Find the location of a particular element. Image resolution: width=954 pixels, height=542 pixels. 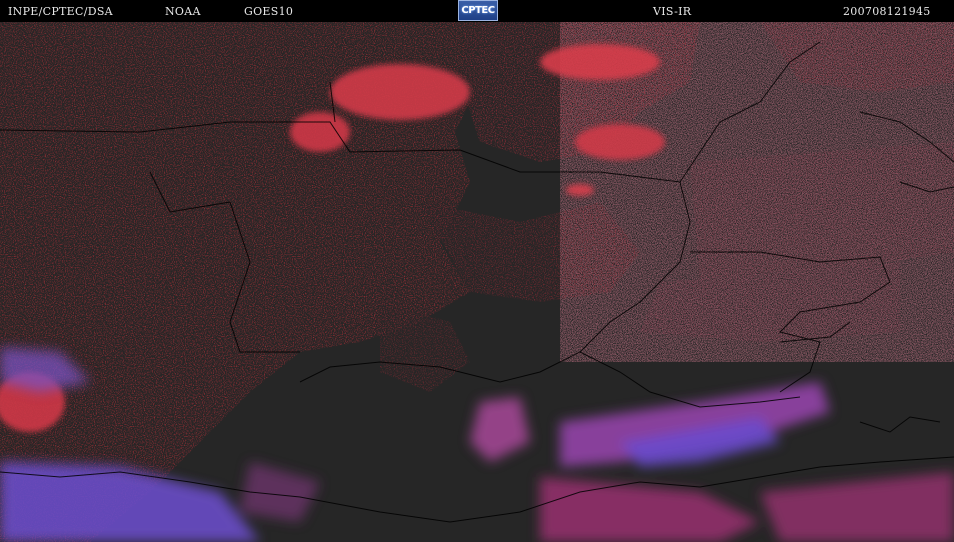

cptec-logo-text: CPTEC is located at coordinates (478, 10).